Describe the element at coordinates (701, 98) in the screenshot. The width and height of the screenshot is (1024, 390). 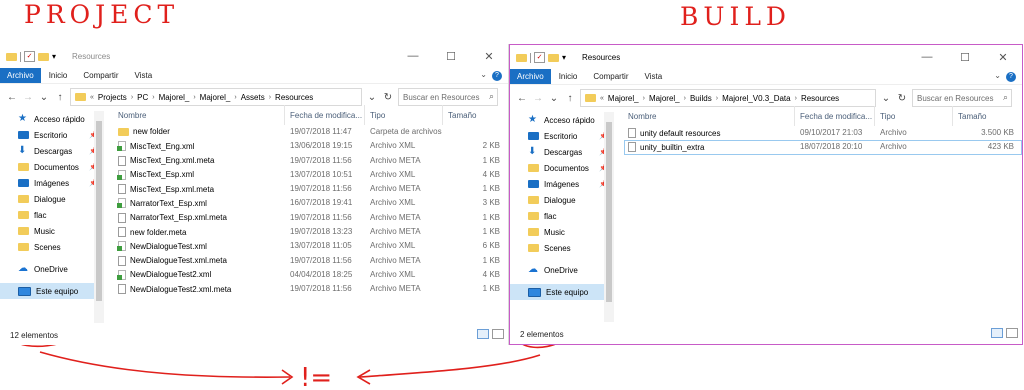
I see `breadcrumb-item: Builds` at that location.